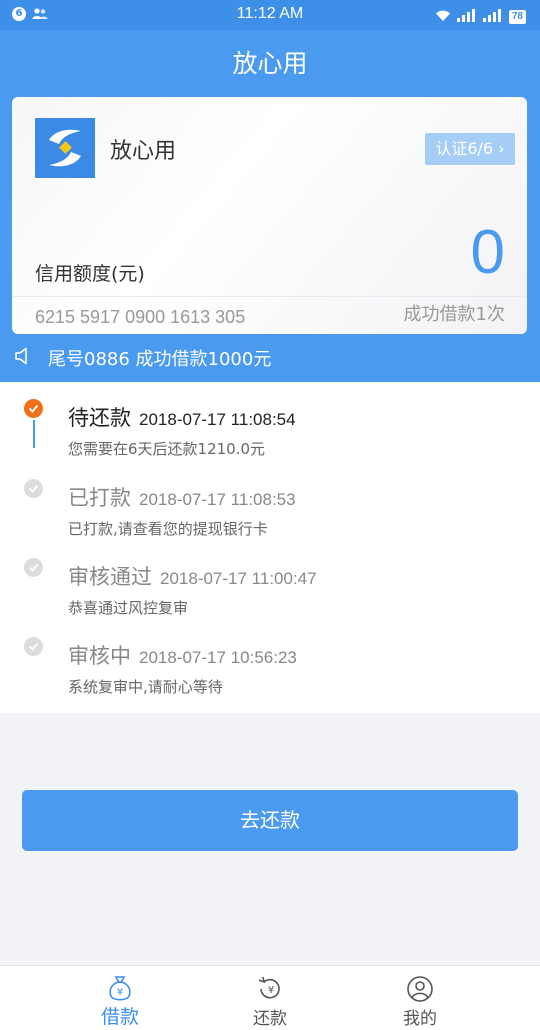 The width and height of the screenshot is (540, 1030). Describe the element at coordinates (99, 656) in the screenshot. I see `timeline-title: 审核中` at that location.